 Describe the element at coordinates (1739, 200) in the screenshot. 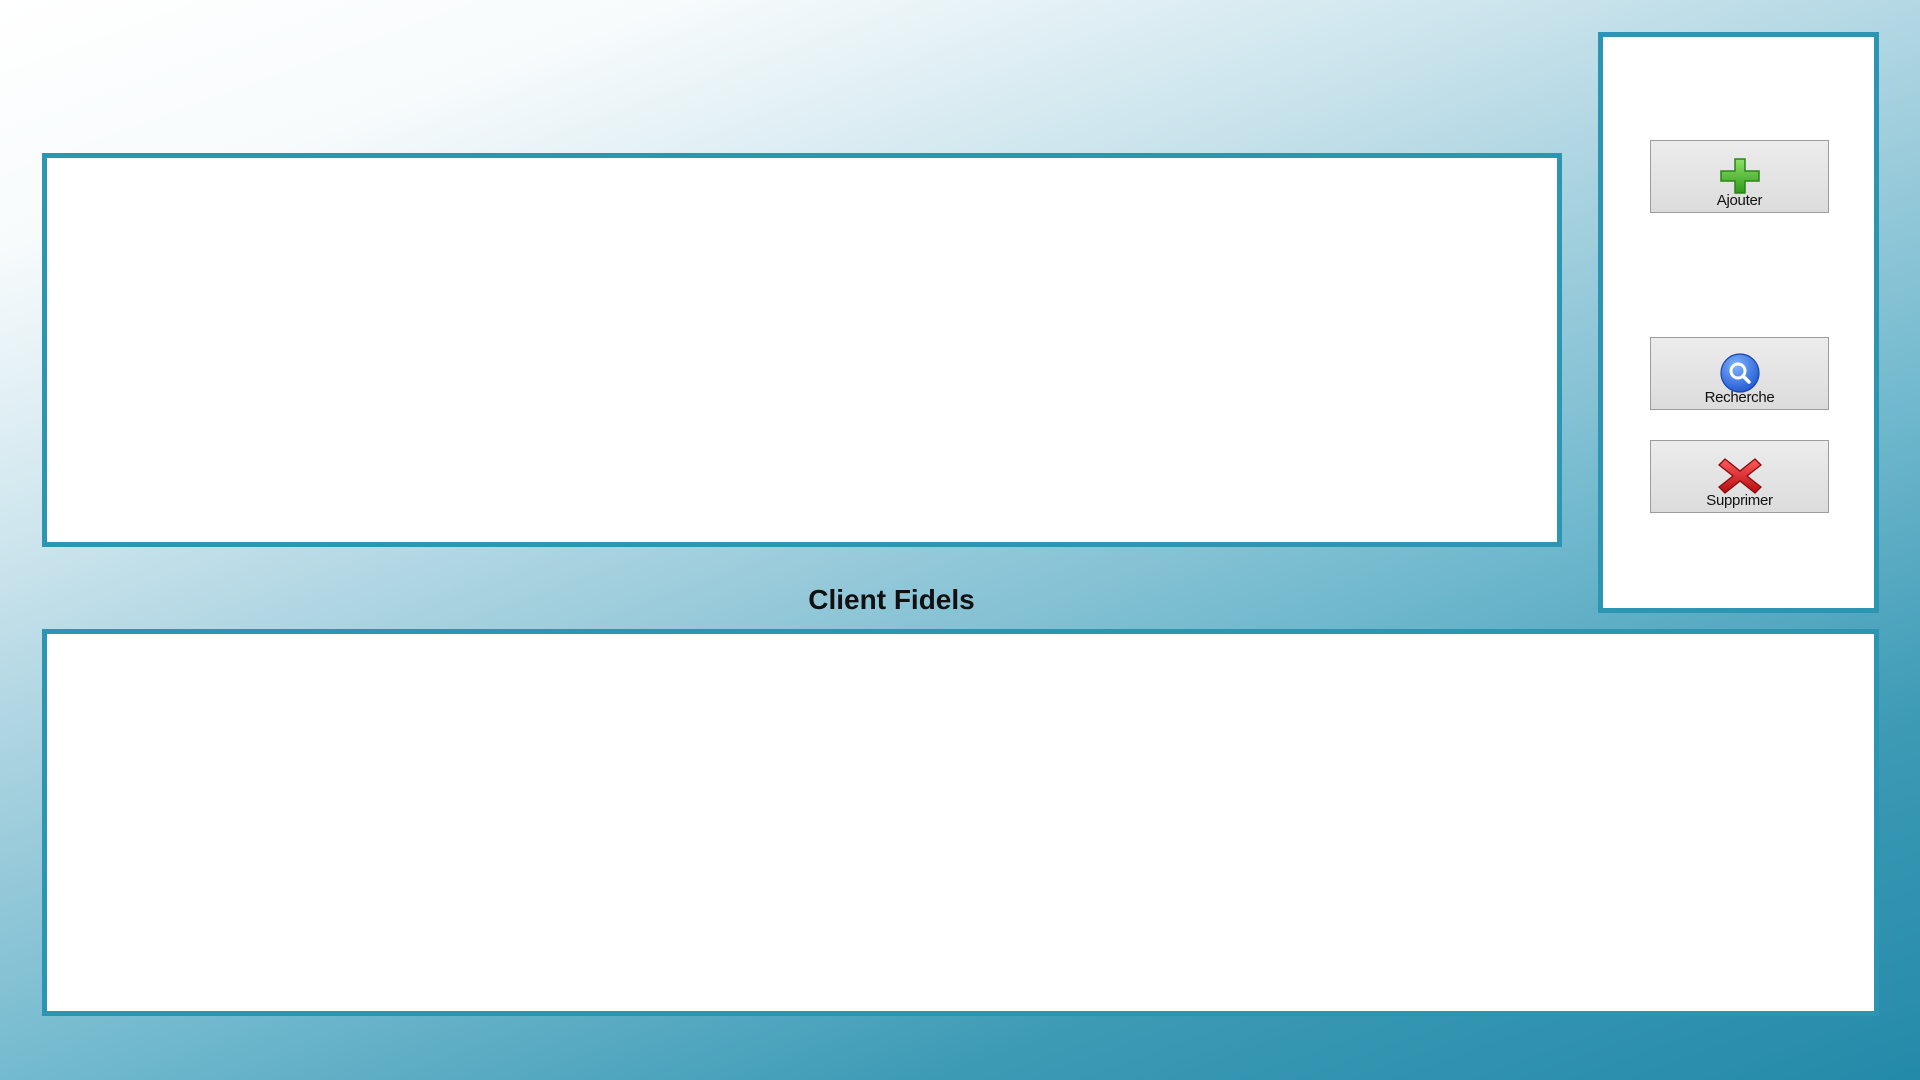

I see `add-button-label: Ajouter` at that location.